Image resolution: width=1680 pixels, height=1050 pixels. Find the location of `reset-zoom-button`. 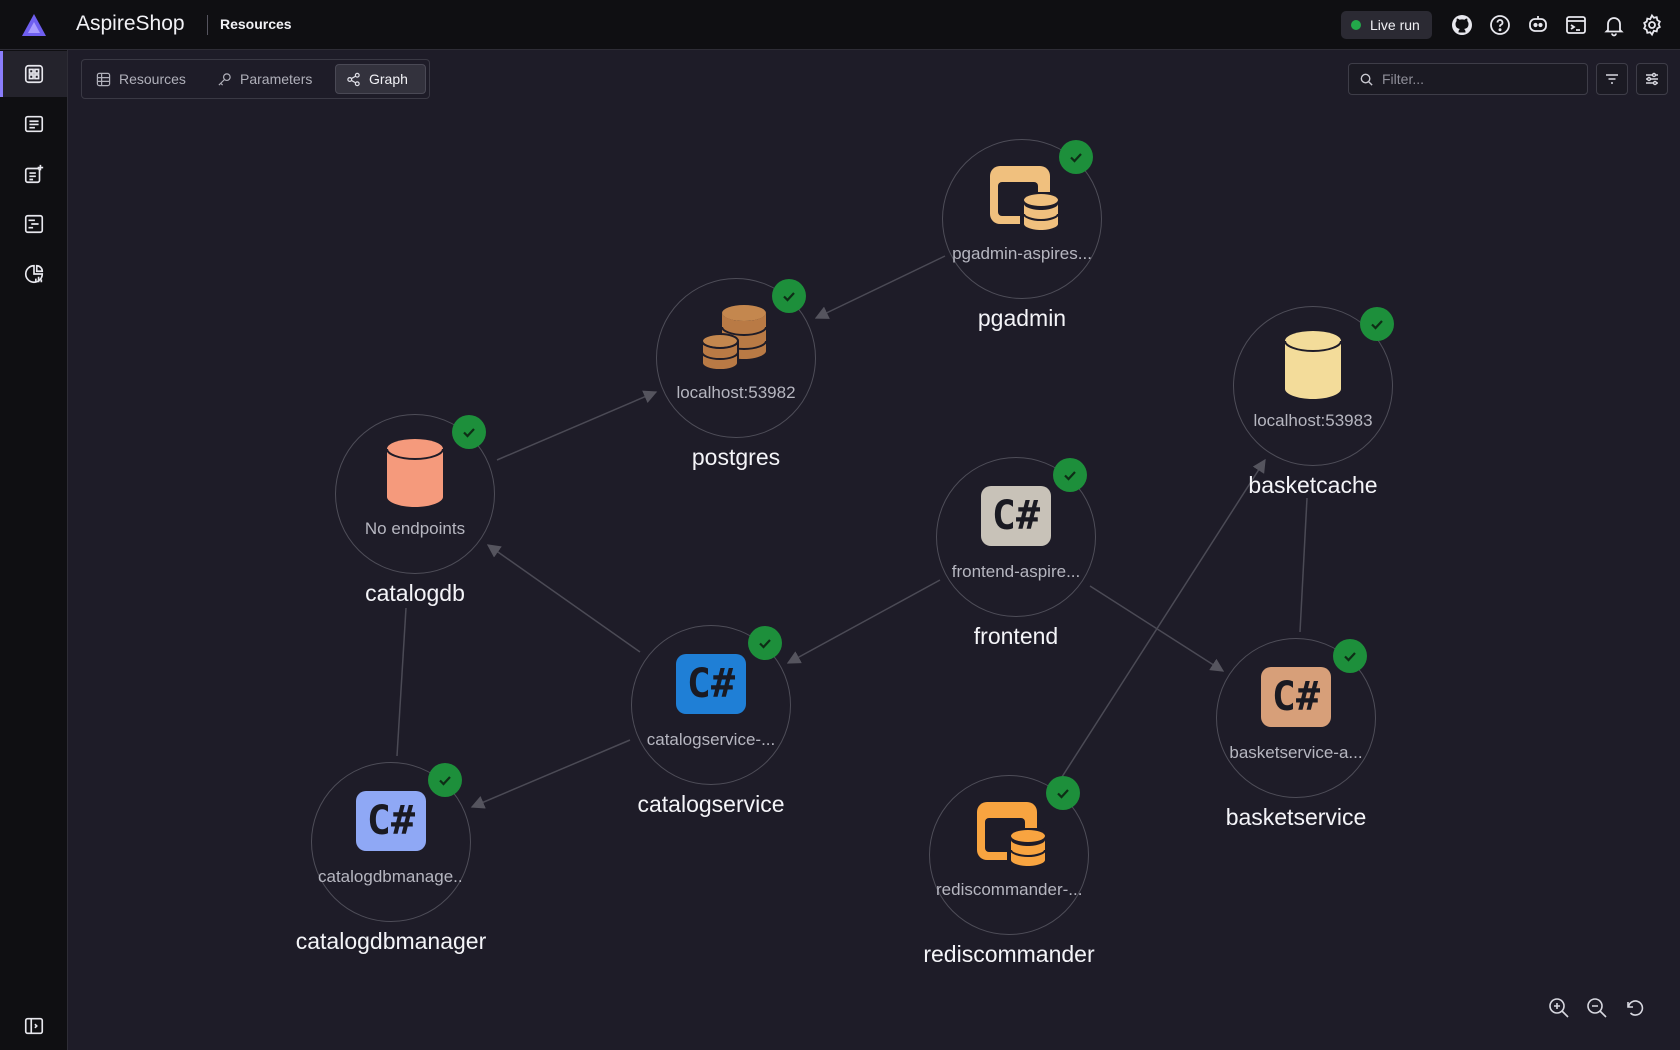

reset-zoom-button is located at coordinates (1636, 1009).